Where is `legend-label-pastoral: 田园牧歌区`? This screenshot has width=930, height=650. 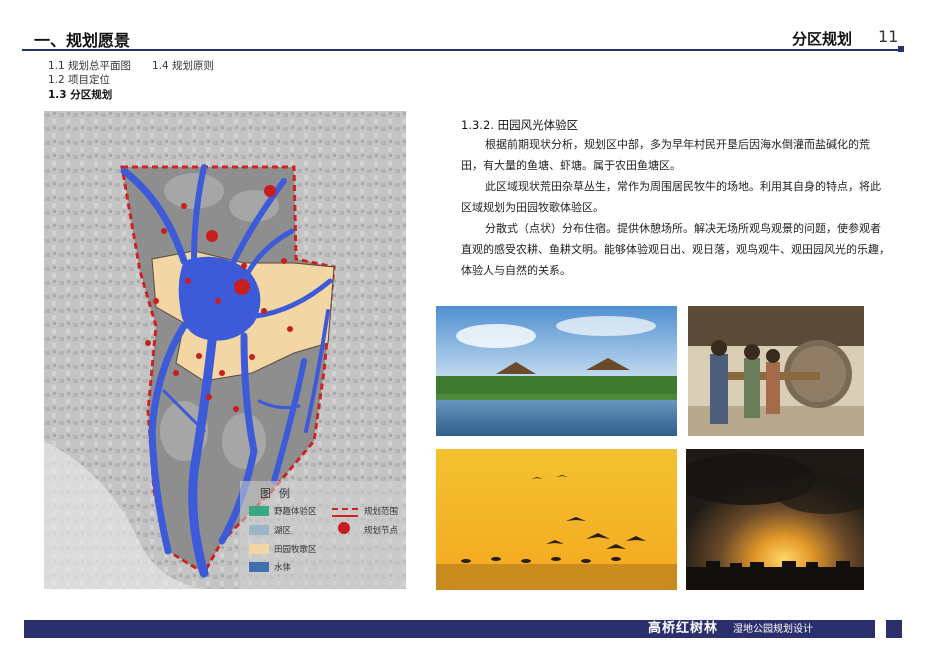 legend-label-pastoral: 田园牧歌区 is located at coordinates (295, 550).